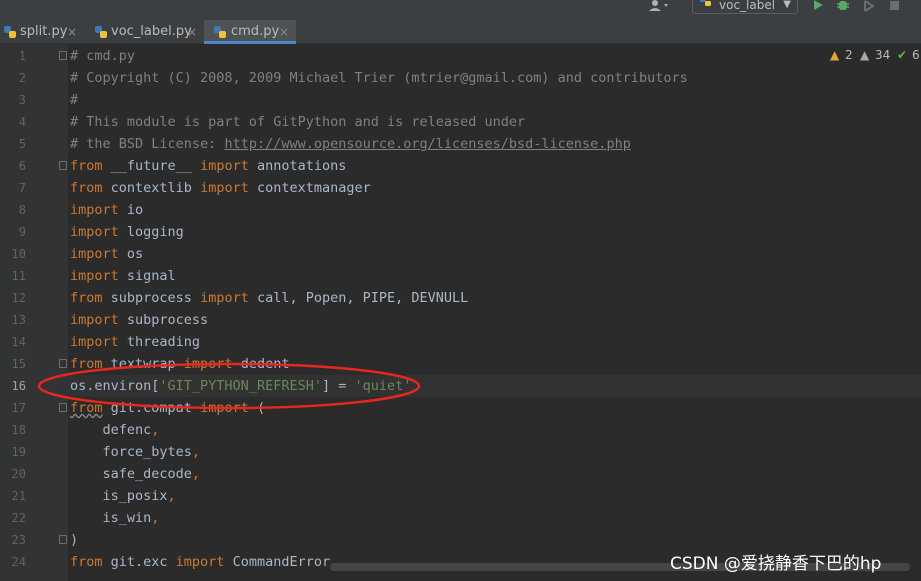  Describe the element at coordinates (229, 386) in the screenshot. I see `annotation-ellipse` at that location.